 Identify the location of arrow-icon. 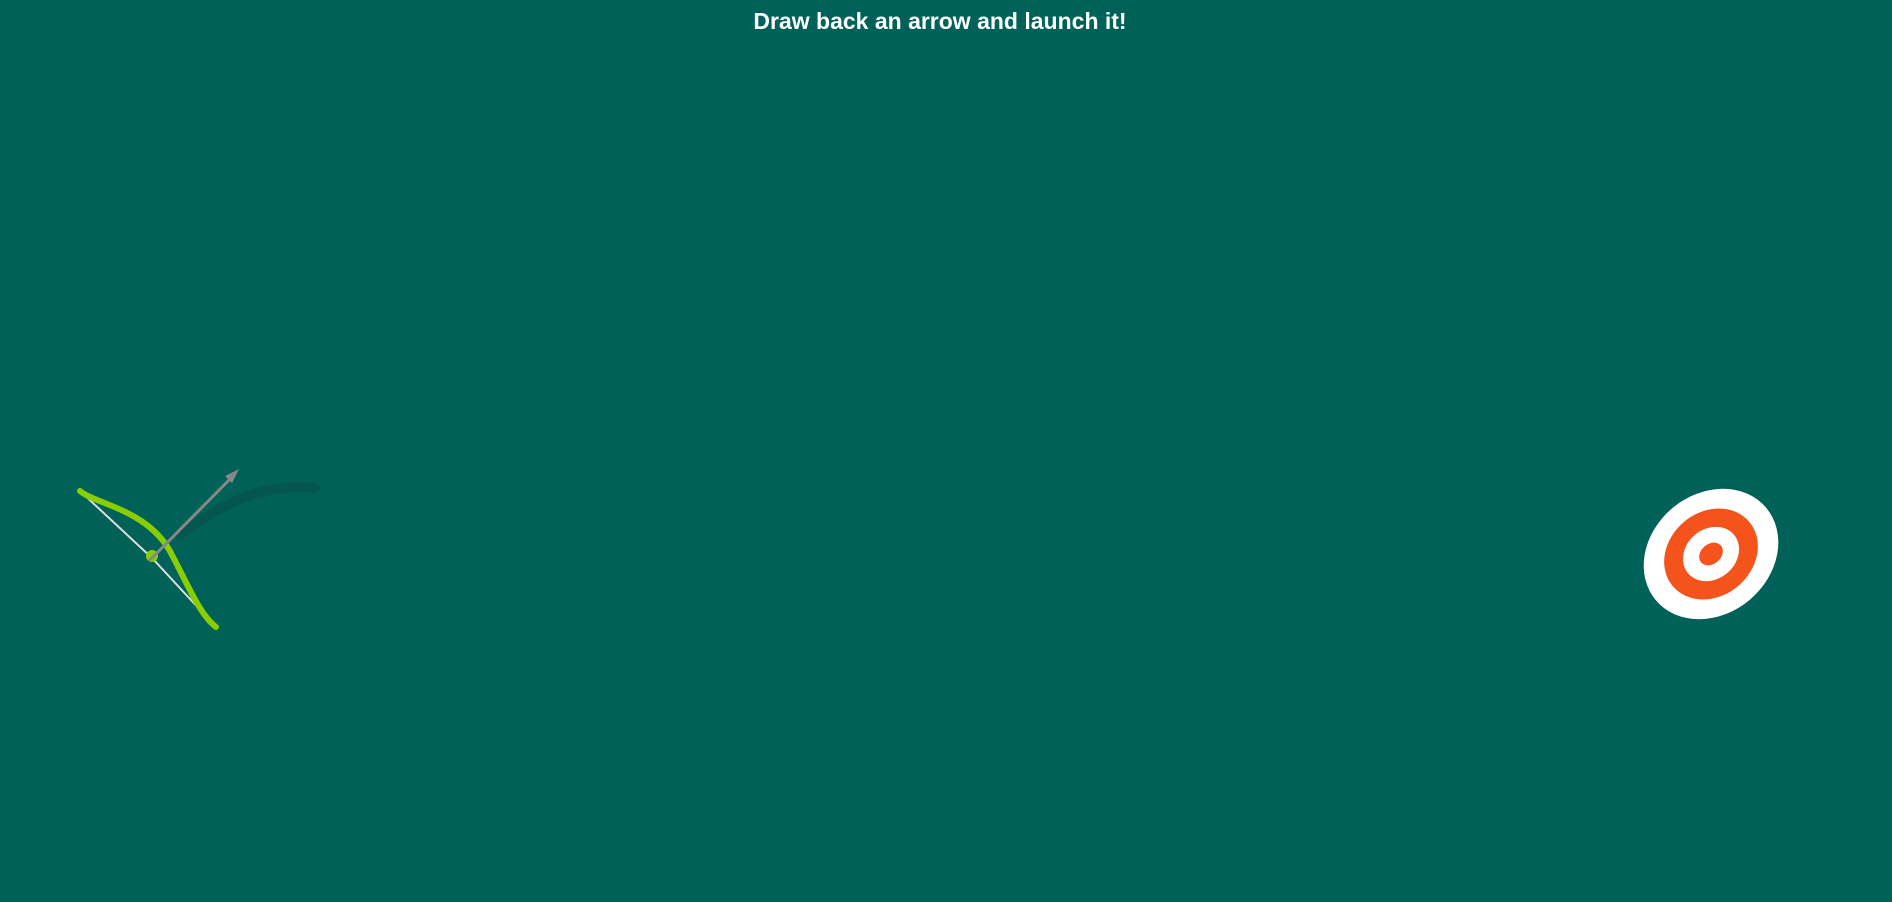
(193, 515).